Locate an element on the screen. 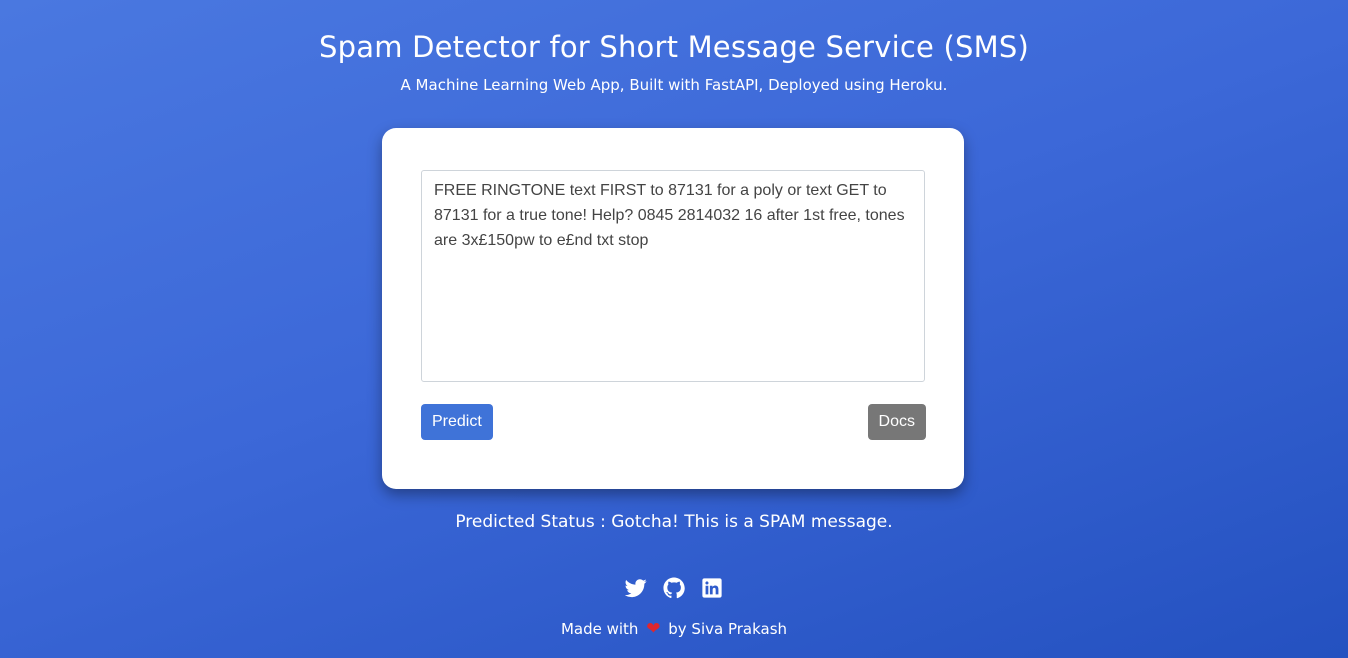  twitter-icon is located at coordinates (636, 588).